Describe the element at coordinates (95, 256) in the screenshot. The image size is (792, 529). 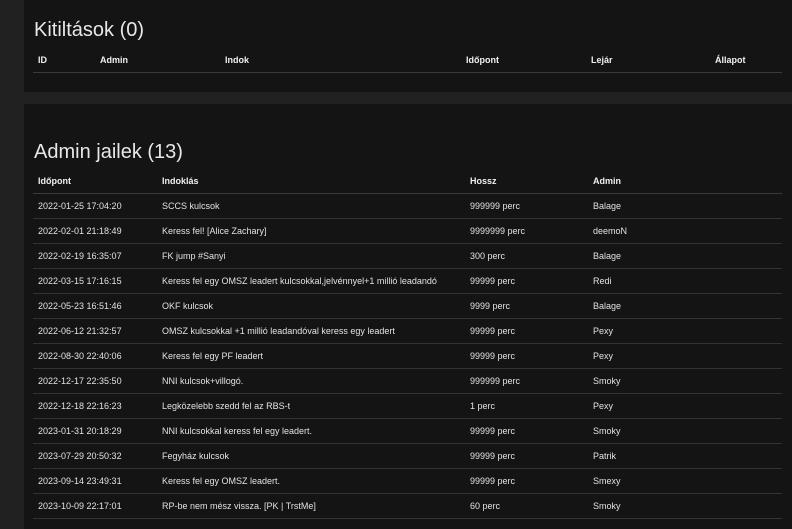
I see `jail-time-cell: 2022-02-19 16:35:07` at that location.